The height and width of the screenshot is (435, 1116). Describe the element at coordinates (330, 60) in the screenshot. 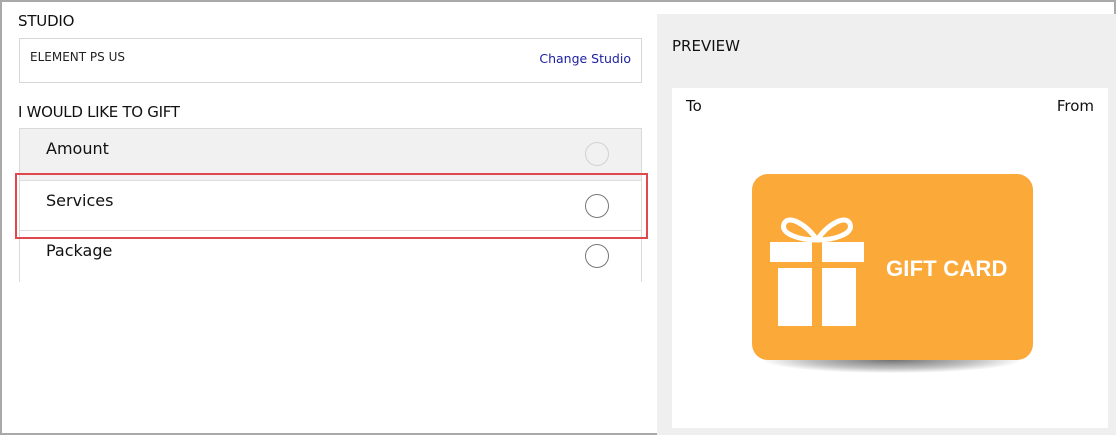

I see `studio-selector: ELEMENT PS US Change Studio` at that location.